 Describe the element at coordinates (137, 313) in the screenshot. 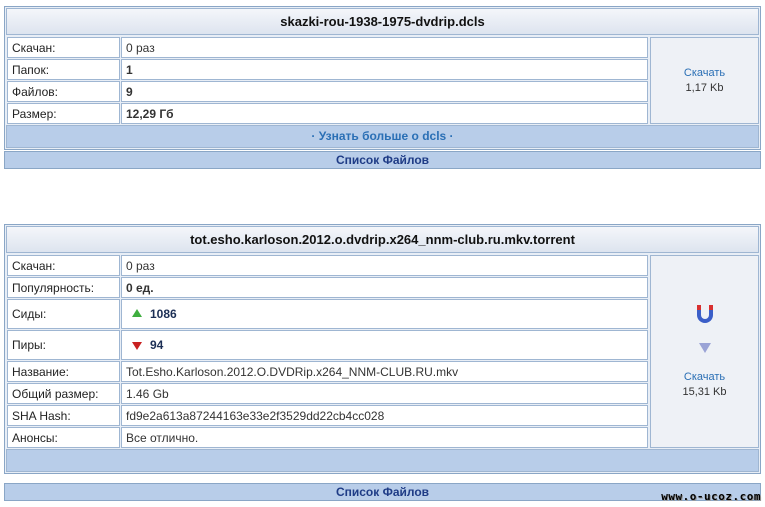

I see `arrow-up-icon` at that location.